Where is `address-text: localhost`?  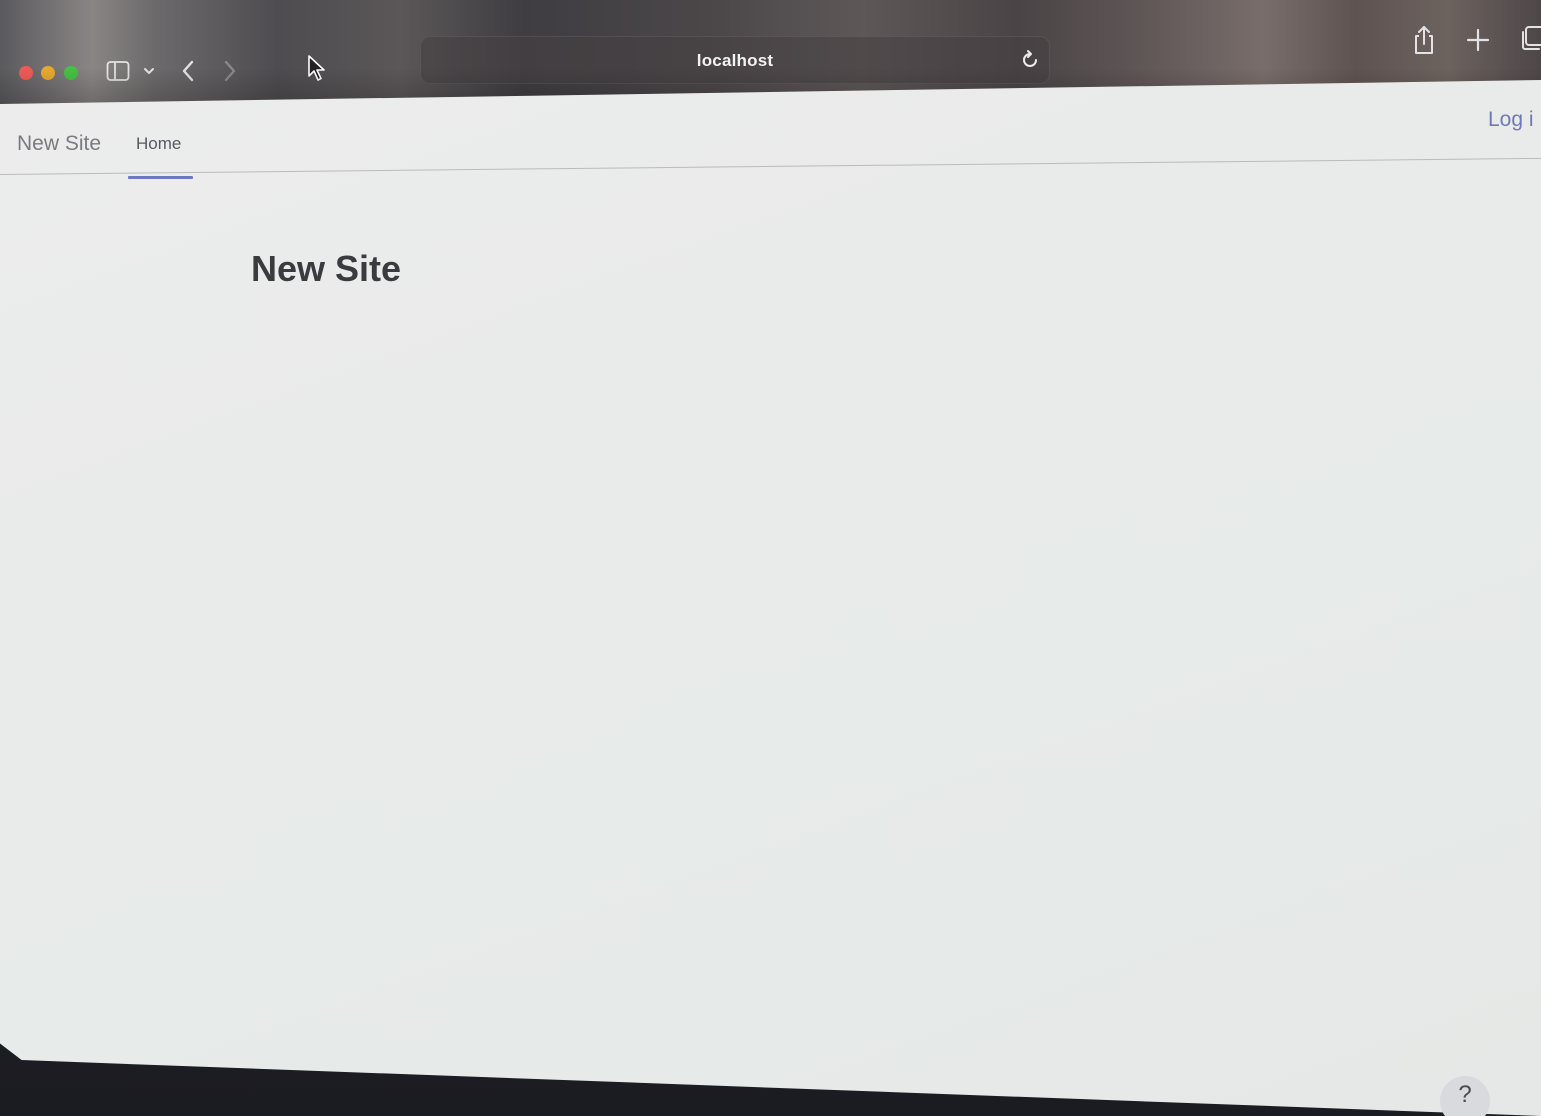 address-text: localhost is located at coordinates (735, 61).